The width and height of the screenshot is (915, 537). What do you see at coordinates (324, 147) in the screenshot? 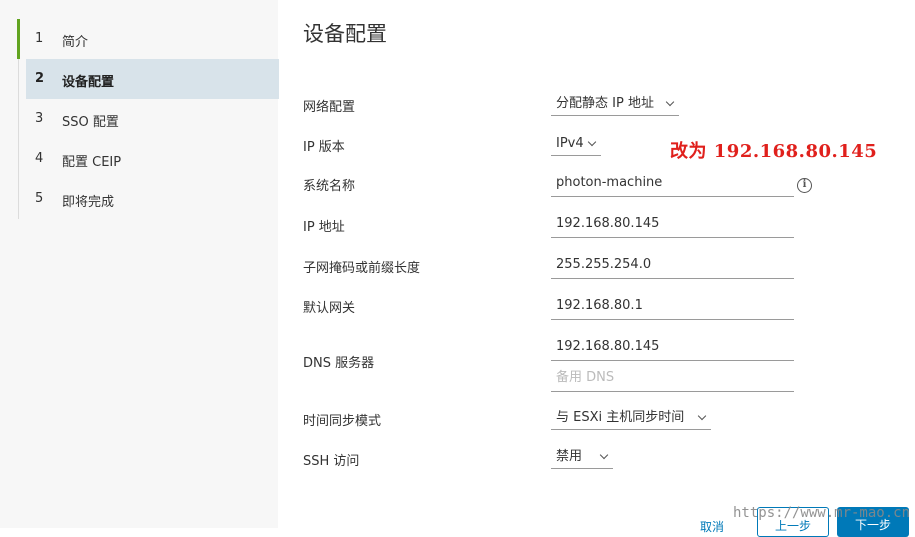
I see `ip-version-label: IP 版本` at bounding box center [324, 147].